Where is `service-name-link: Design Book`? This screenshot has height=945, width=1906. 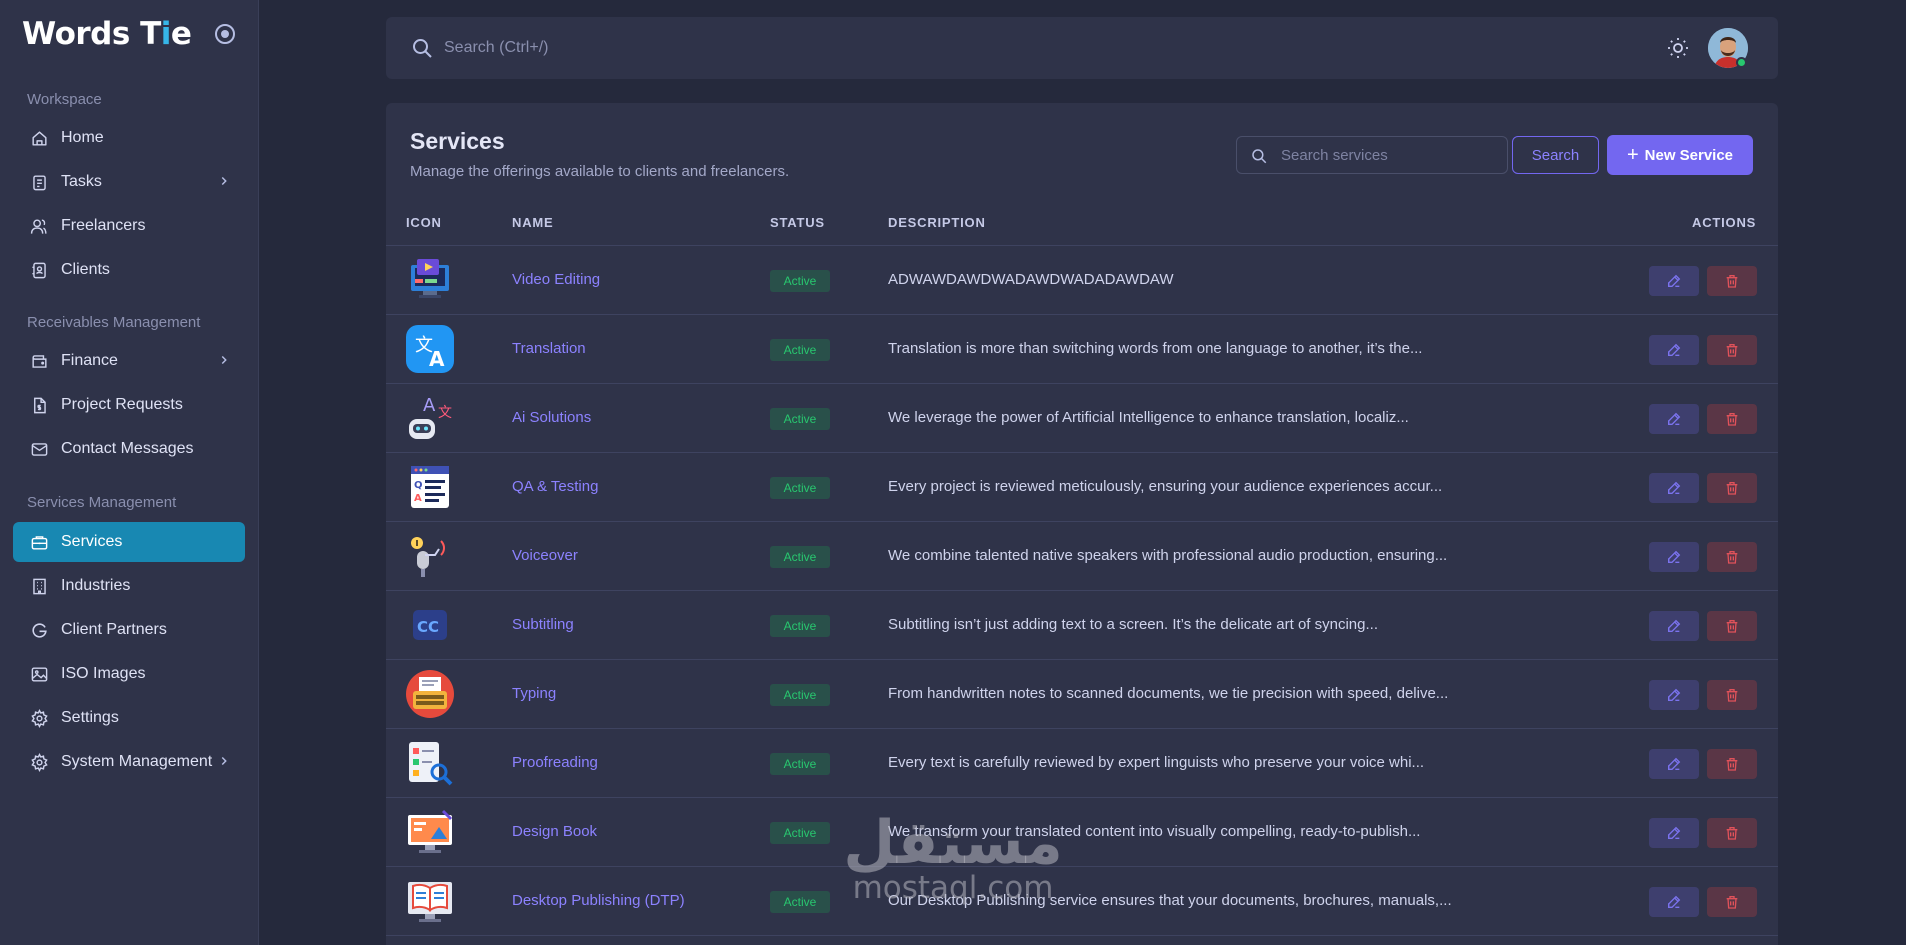 service-name-link: Design Book is located at coordinates (554, 831).